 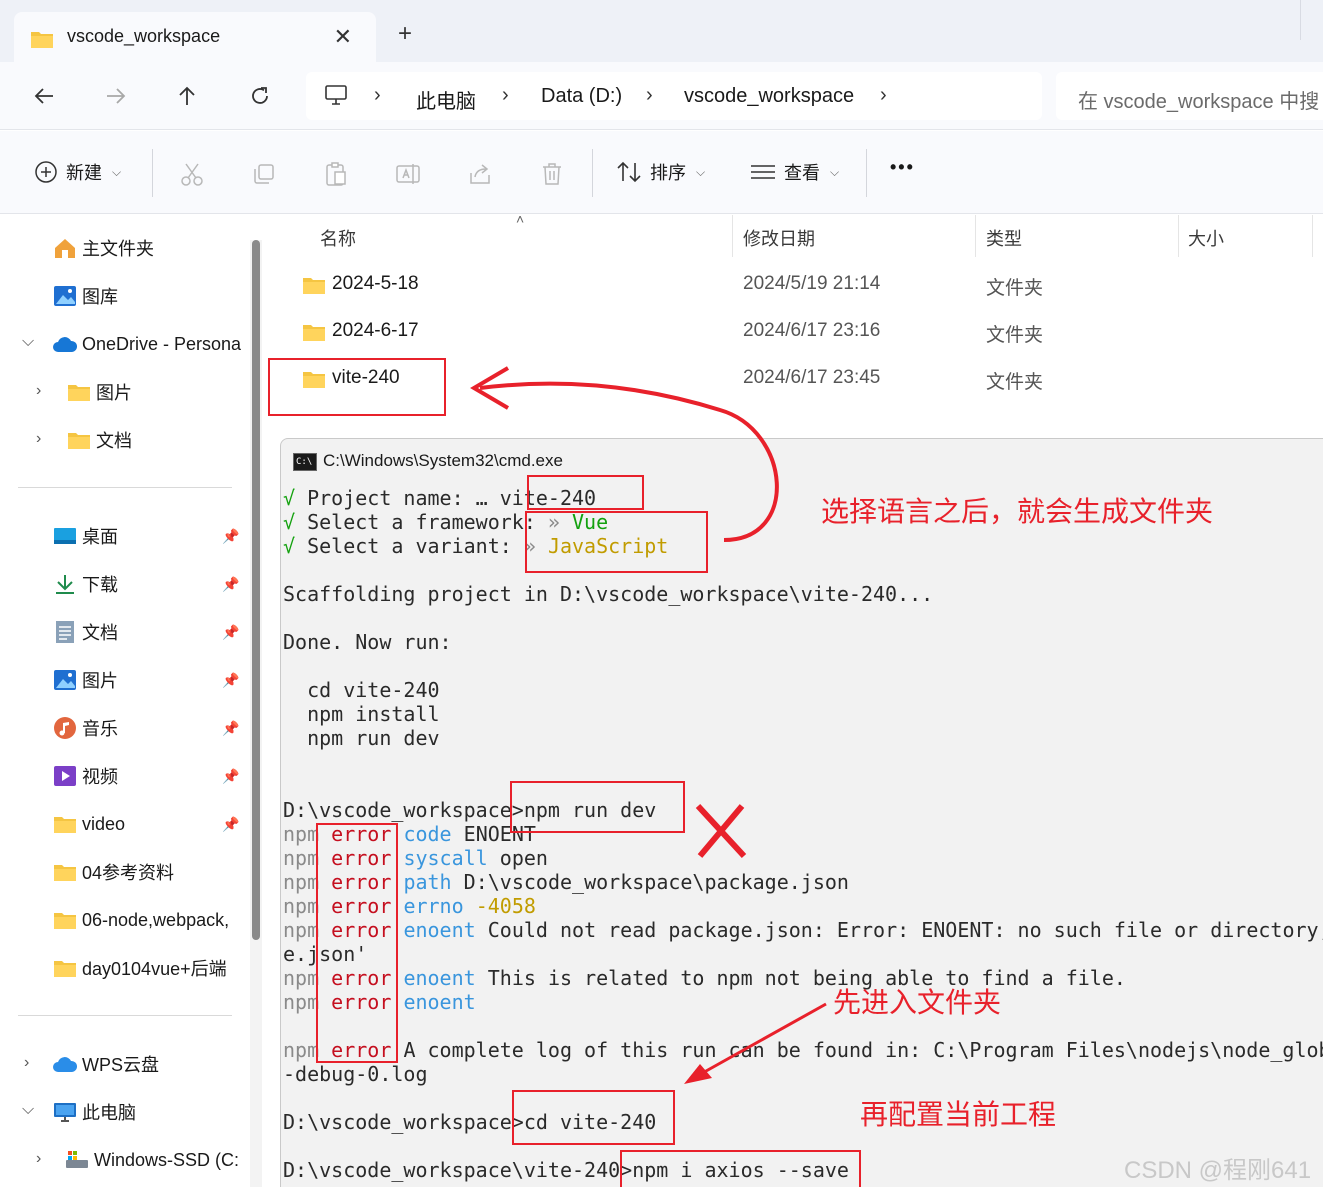 I want to click on sidebar-item-day0104: day0104vue+后端, so click(x=148, y=968).